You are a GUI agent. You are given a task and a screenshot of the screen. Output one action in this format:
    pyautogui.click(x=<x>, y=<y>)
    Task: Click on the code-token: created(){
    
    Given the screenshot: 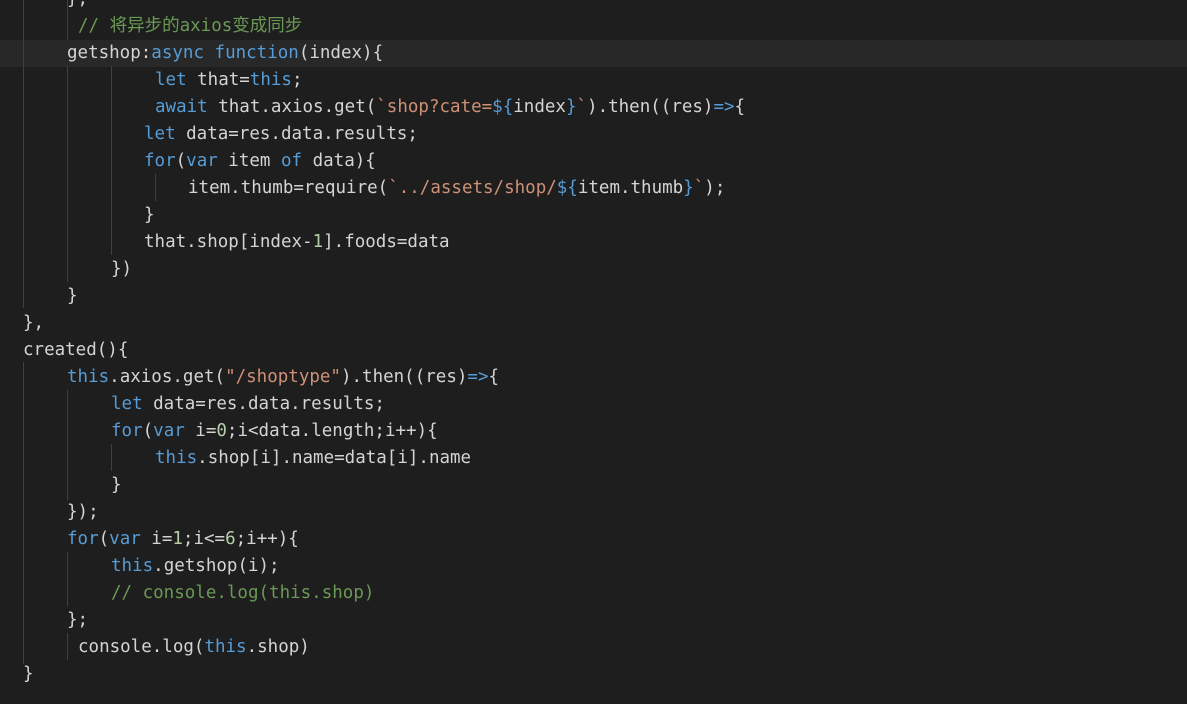 What is the action you would take?
    pyautogui.click(x=76, y=350)
    